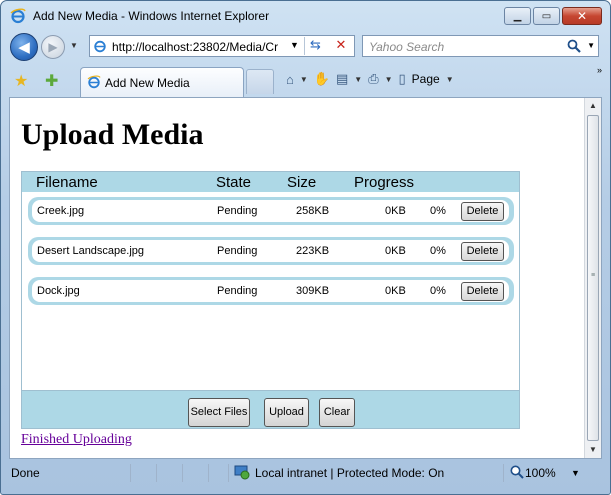  What do you see at coordinates (234, 182) in the screenshot?
I see `column-state: State` at bounding box center [234, 182].